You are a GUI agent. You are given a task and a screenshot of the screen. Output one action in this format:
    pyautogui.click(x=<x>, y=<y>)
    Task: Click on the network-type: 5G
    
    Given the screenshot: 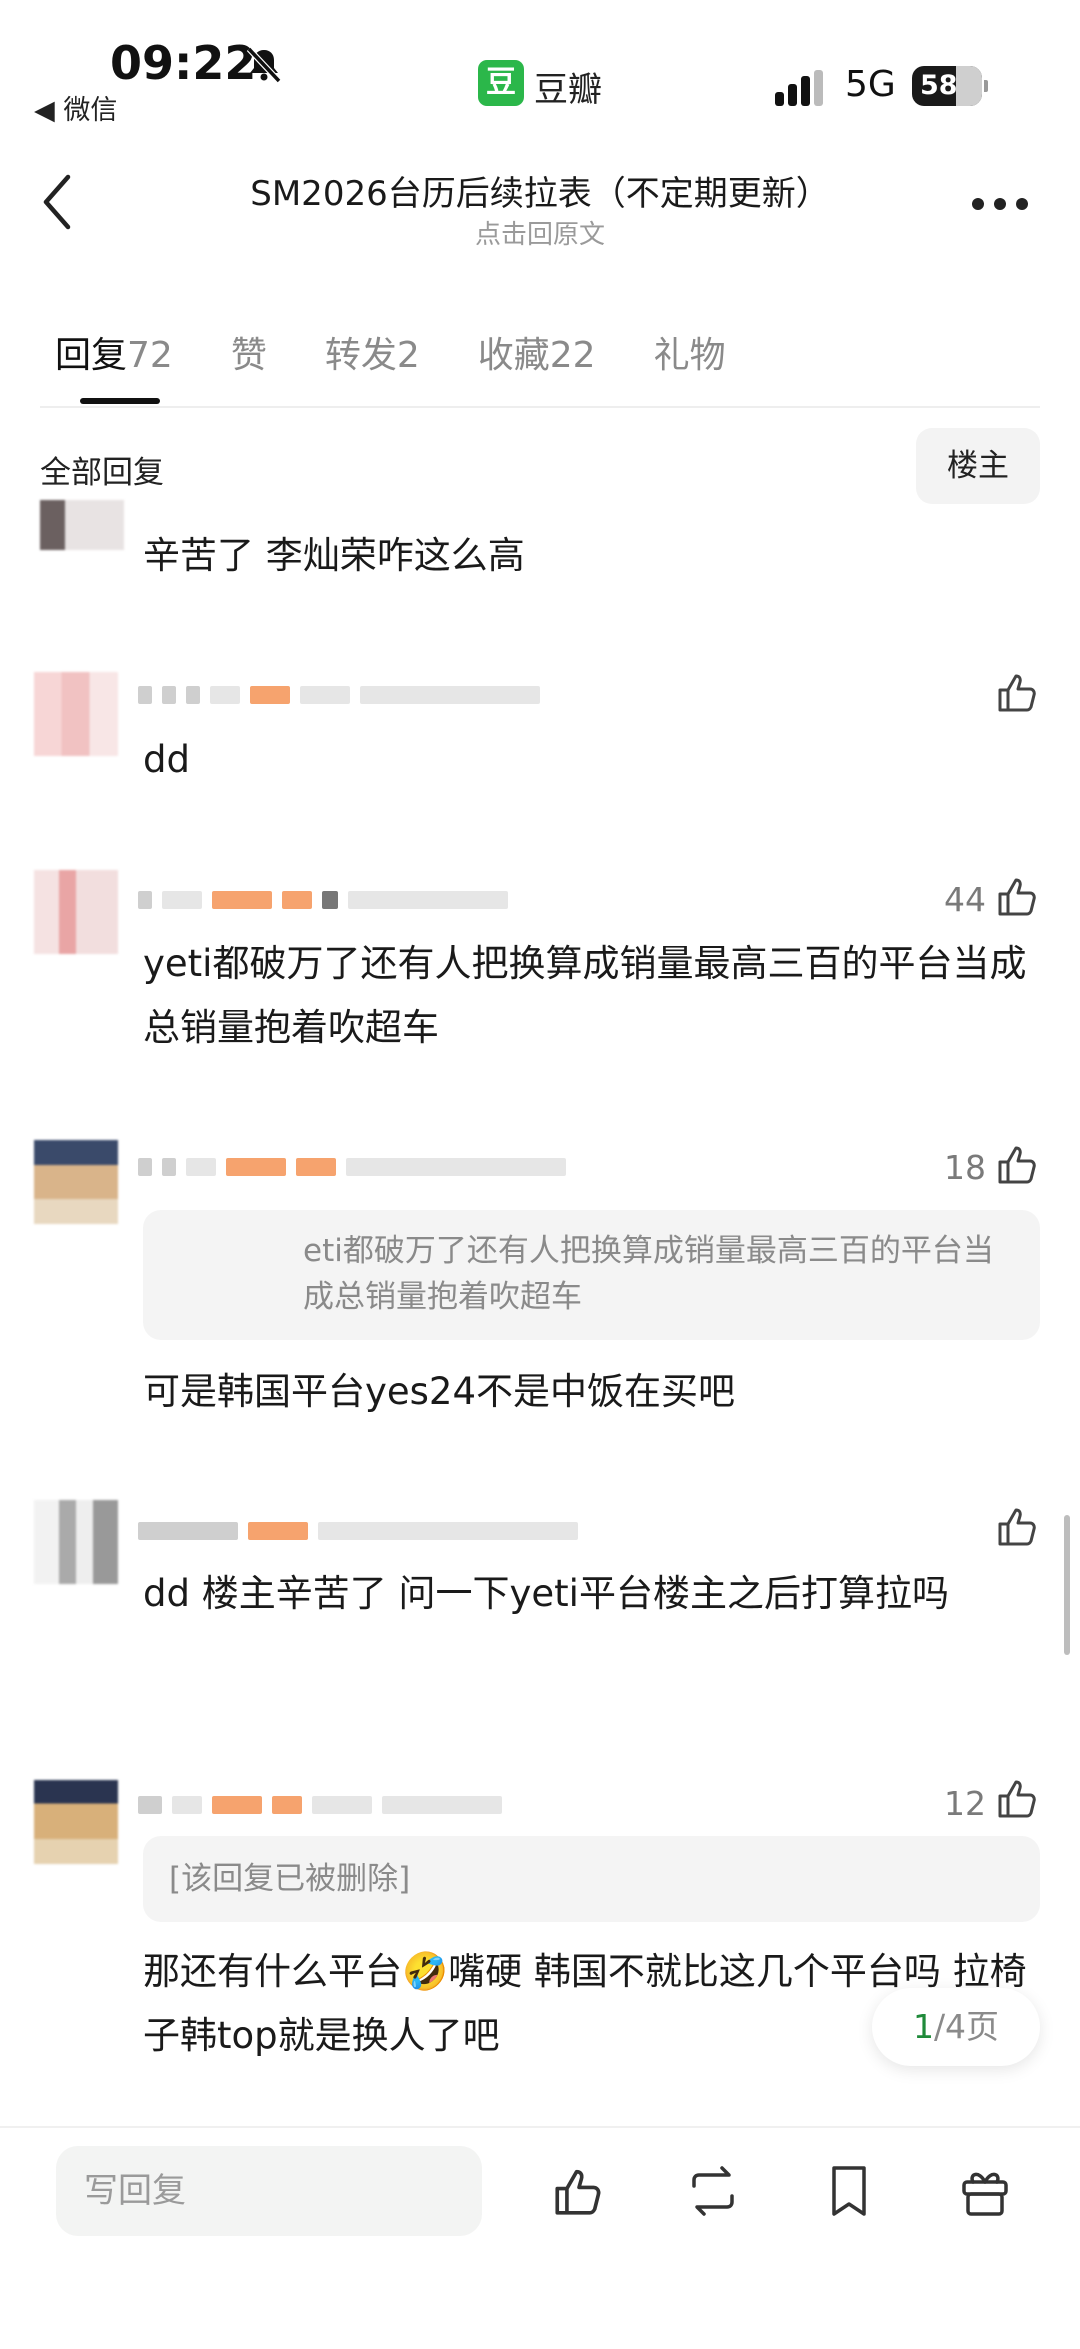 What is the action you would take?
    pyautogui.click(x=870, y=84)
    